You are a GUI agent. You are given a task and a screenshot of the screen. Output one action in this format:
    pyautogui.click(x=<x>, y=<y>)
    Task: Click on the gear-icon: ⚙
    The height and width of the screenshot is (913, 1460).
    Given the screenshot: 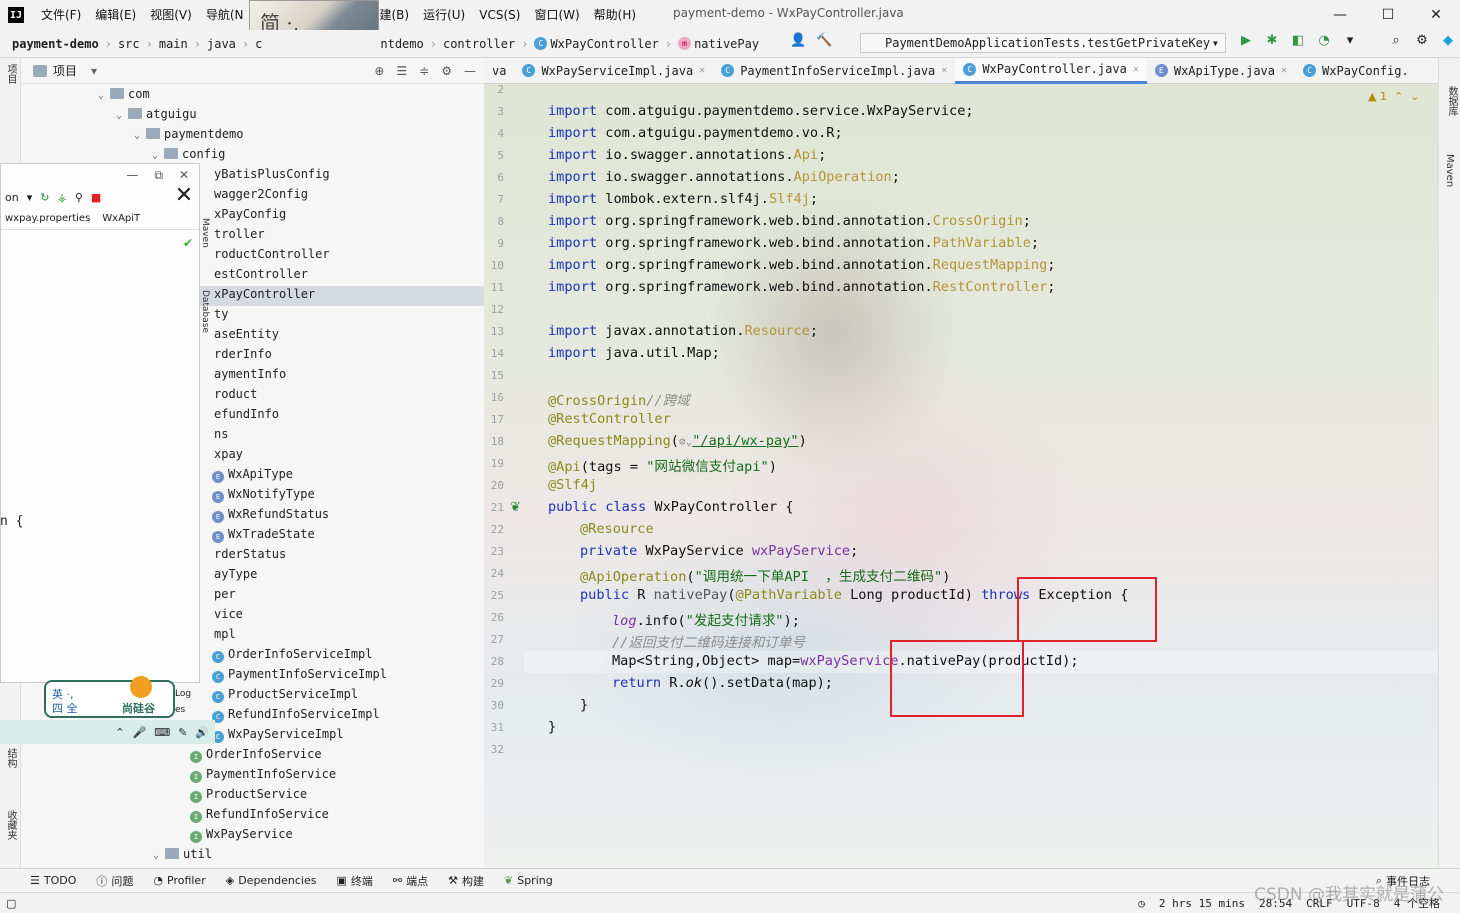 What is the action you would take?
    pyautogui.click(x=1422, y=41)
    